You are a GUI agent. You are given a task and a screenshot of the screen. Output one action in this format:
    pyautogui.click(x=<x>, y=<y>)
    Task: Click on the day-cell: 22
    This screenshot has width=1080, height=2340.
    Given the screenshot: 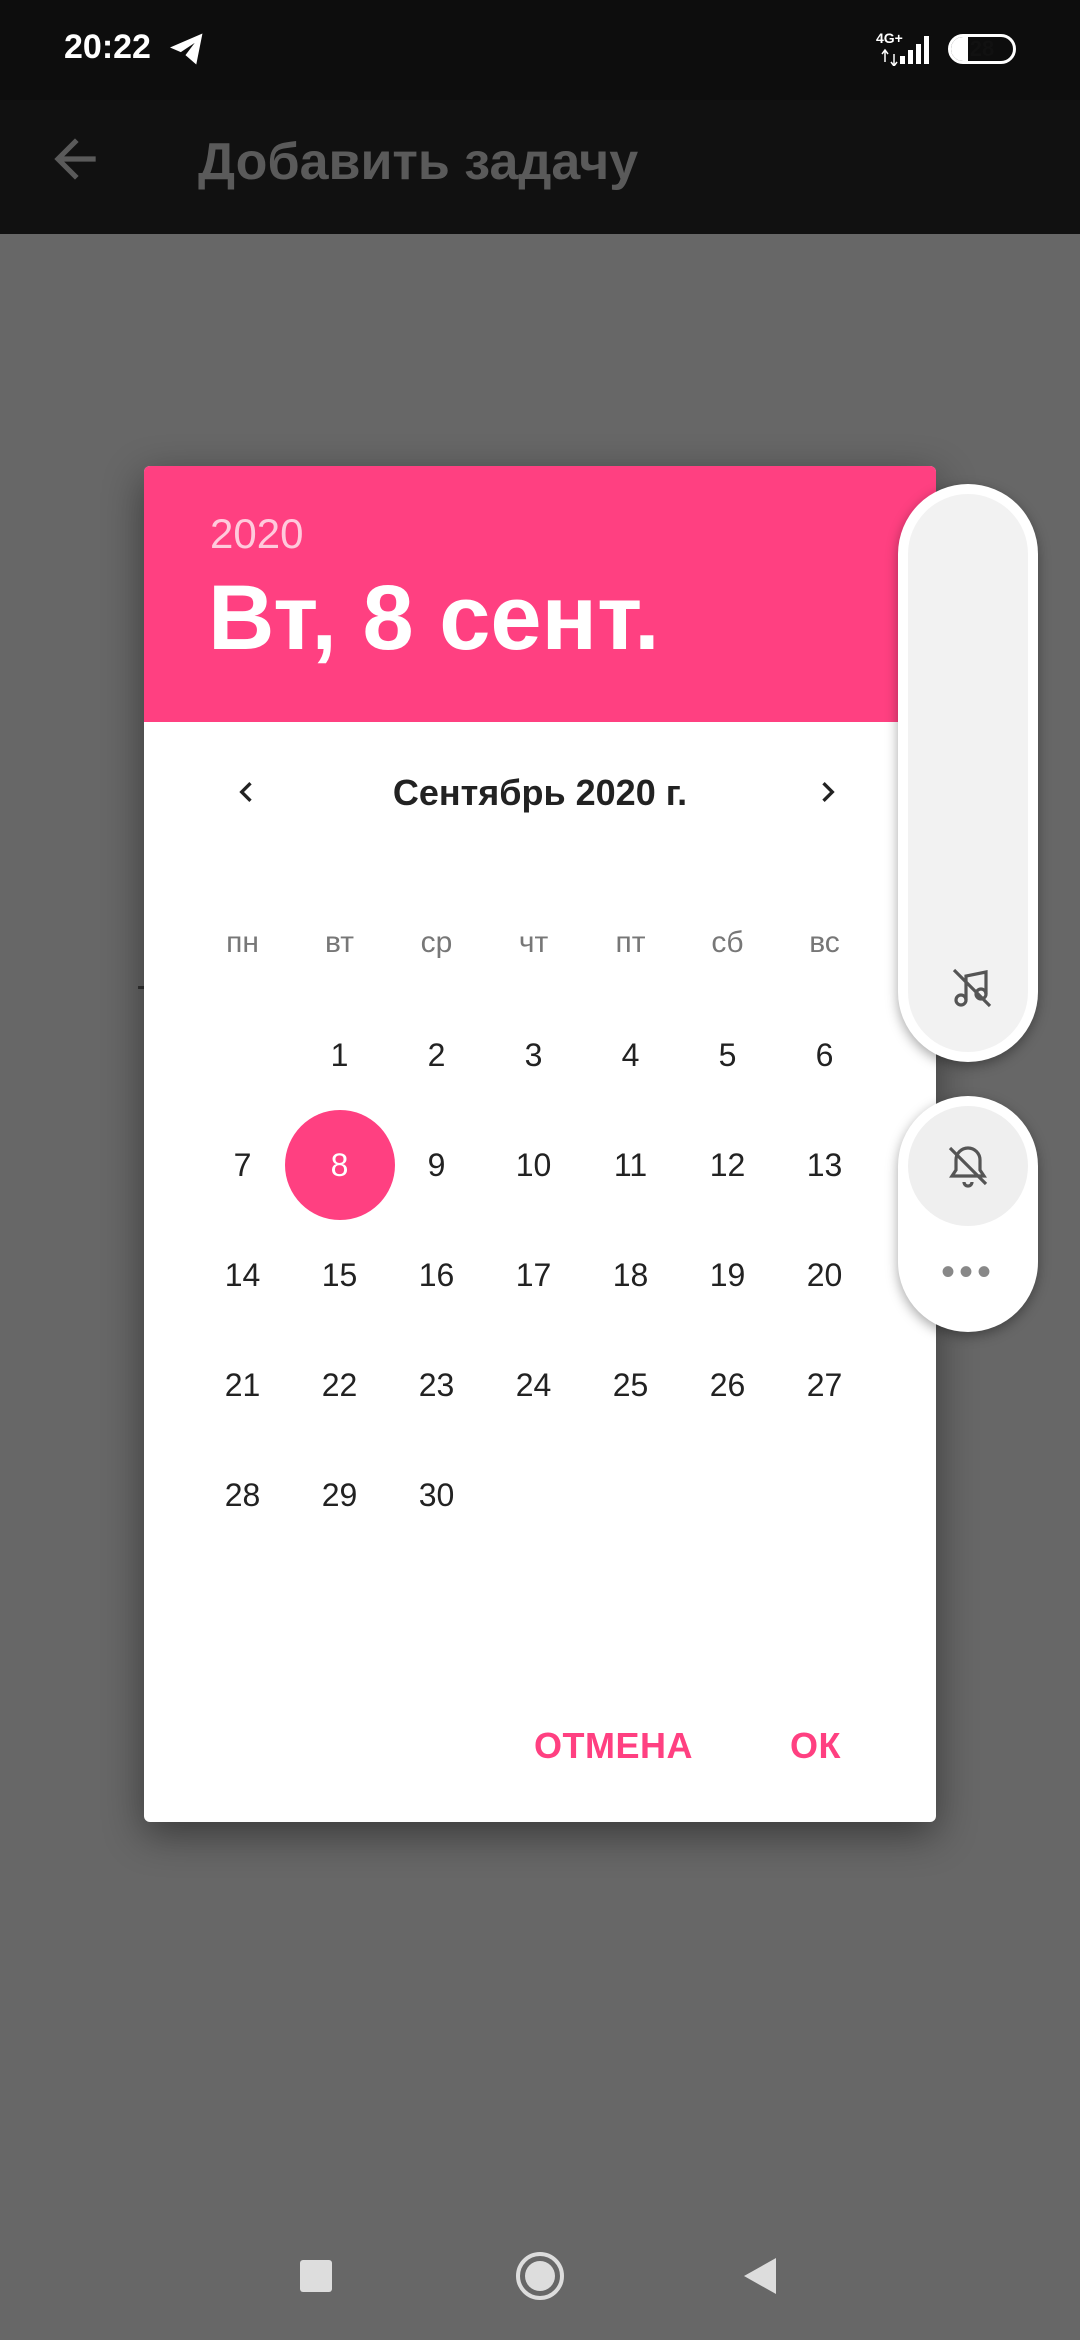 What is the action you would take?
    pyautogui.click(x=340, y=1385)
    